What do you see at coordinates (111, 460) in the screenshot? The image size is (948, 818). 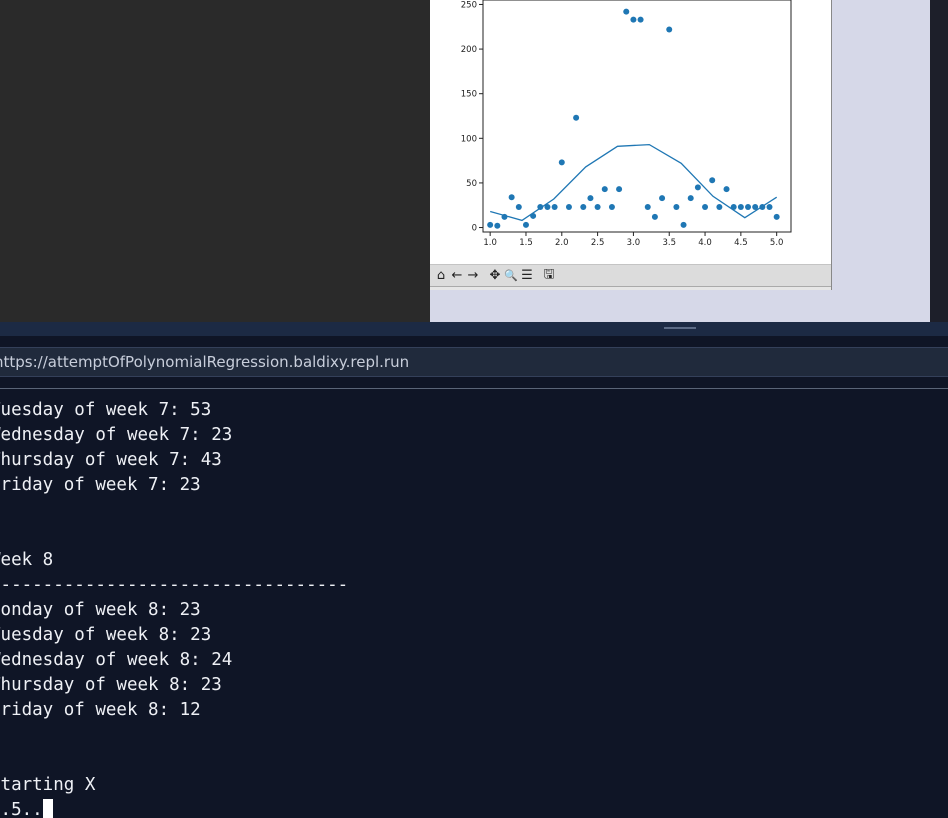 I see `console-line: Thursday of week 7: 43` at bounding box center [111, 460].